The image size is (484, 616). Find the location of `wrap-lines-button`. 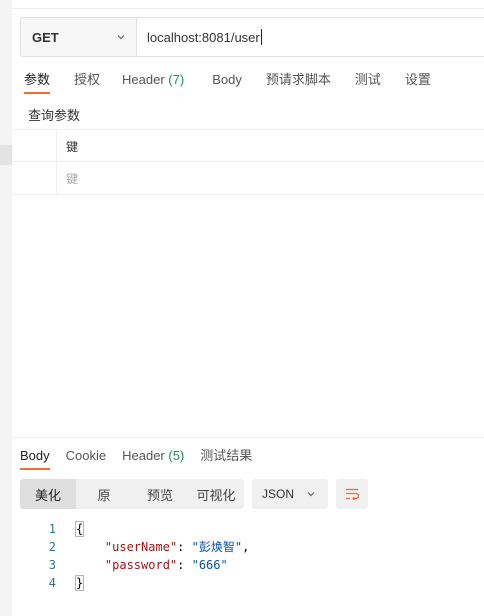

wrap-lines-button is located at coordinates (352, 494).